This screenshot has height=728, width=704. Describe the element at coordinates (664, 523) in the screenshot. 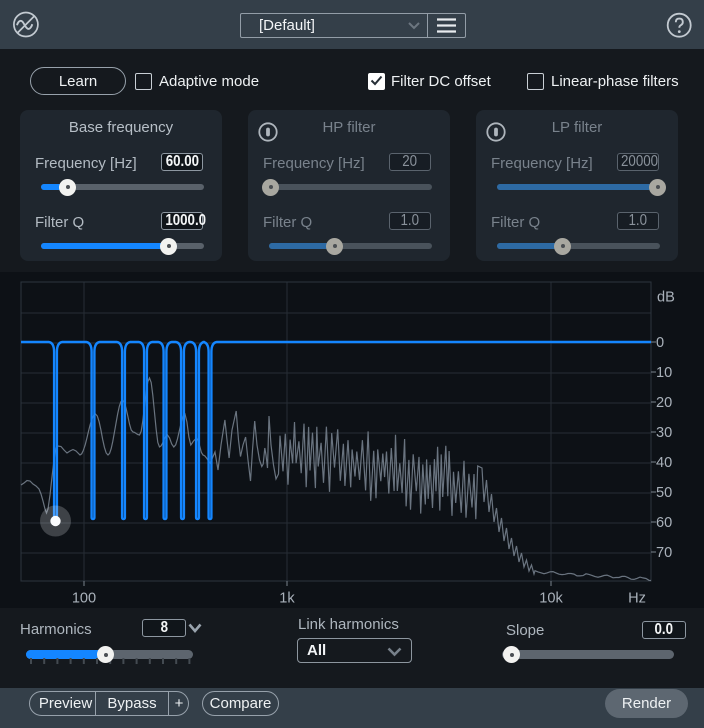

I see `svg-text: 60` at that location.